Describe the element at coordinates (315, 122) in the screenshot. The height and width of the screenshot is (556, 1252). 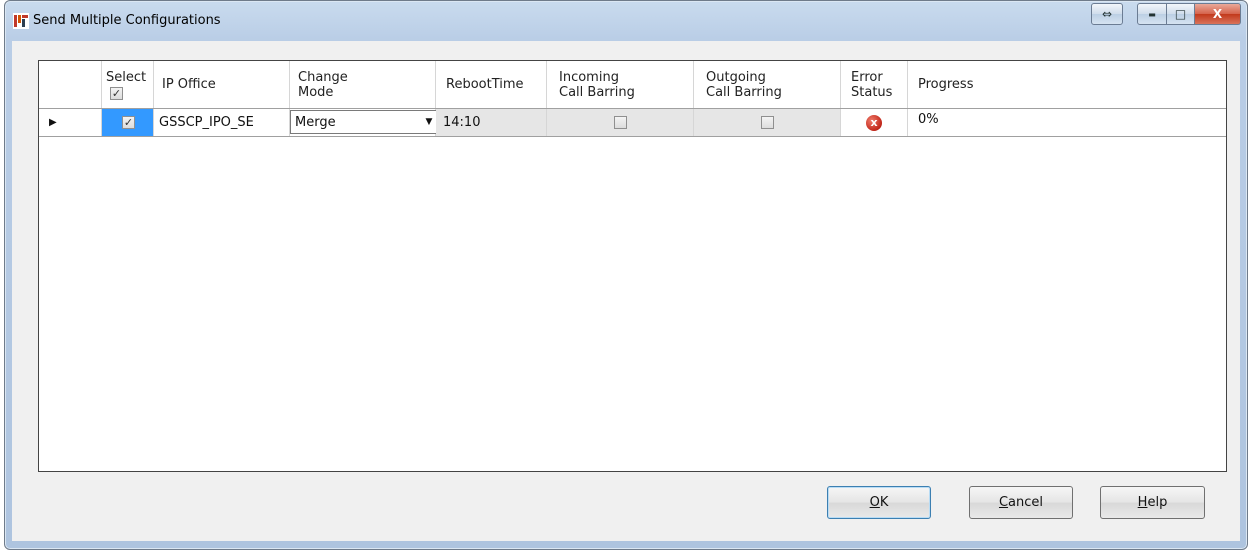
I see `change-mode-value: Merge` at that location.